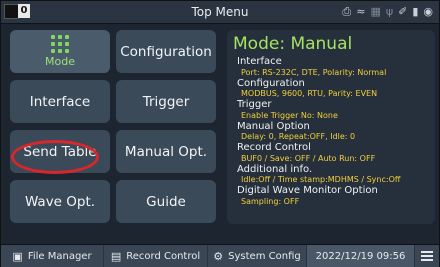  Describe the element at coordinates (289, 115) in the screenshot. I see `info-section-value: Enable Trigger No: None` at that location.